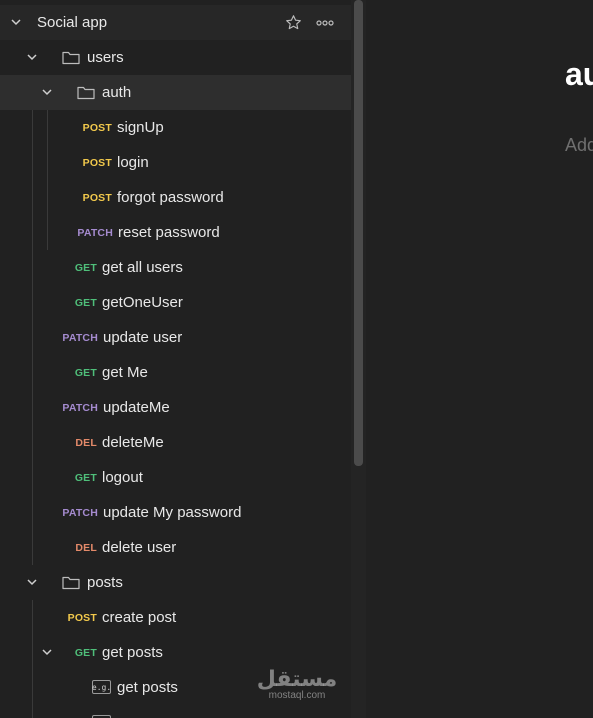 This screenshot has height=718, width=593. I want to click on watermark-logo: مستقل mostaql.com, so click(297, 688).